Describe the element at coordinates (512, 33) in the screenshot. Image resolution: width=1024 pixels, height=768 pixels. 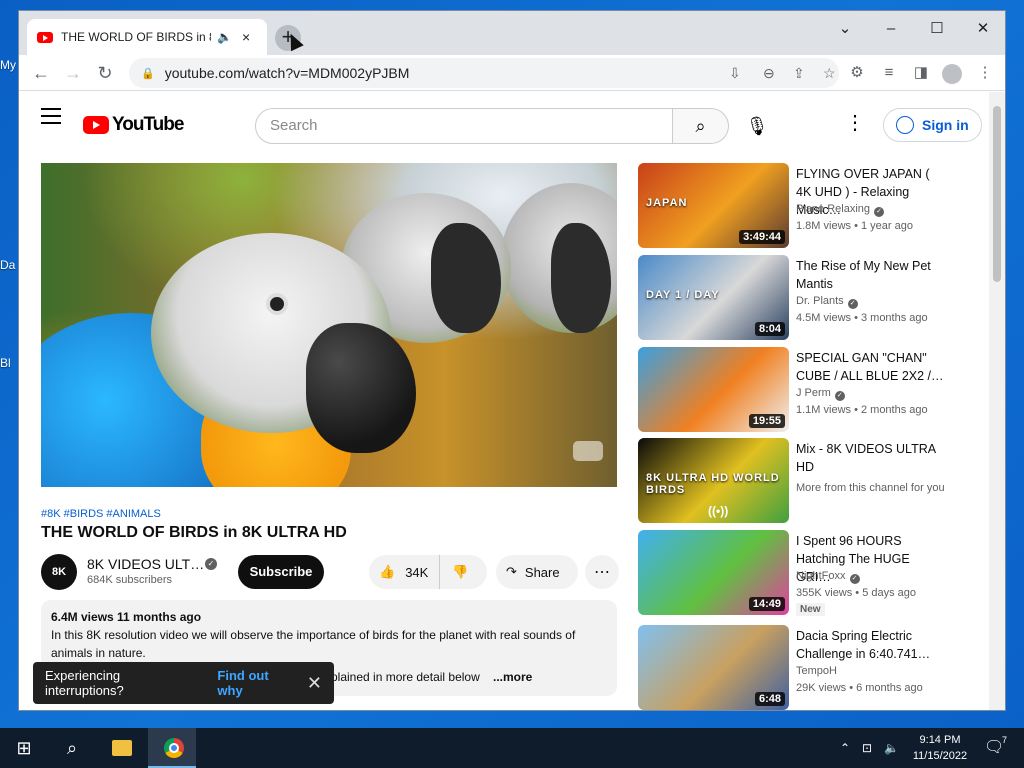
I see `tab-strip: THE WORLD OF BIRDS in 8K 🔈 × + ⌄ – ☐ ✕` at that location.